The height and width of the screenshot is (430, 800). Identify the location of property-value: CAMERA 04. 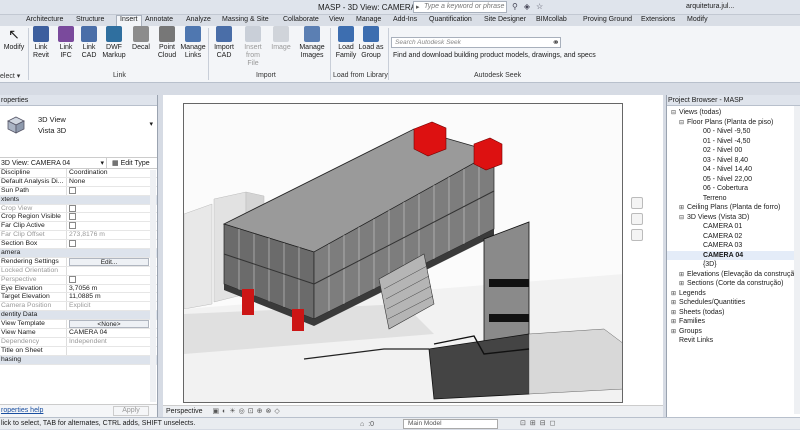
(112, 333).